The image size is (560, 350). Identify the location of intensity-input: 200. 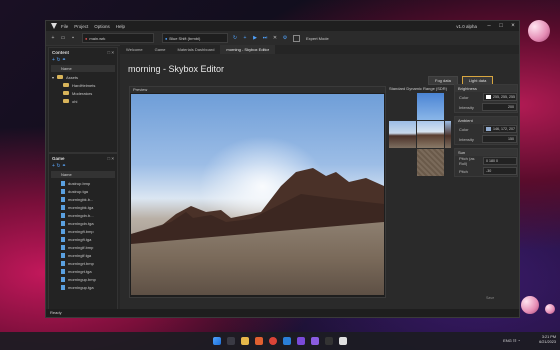
(499, 107).